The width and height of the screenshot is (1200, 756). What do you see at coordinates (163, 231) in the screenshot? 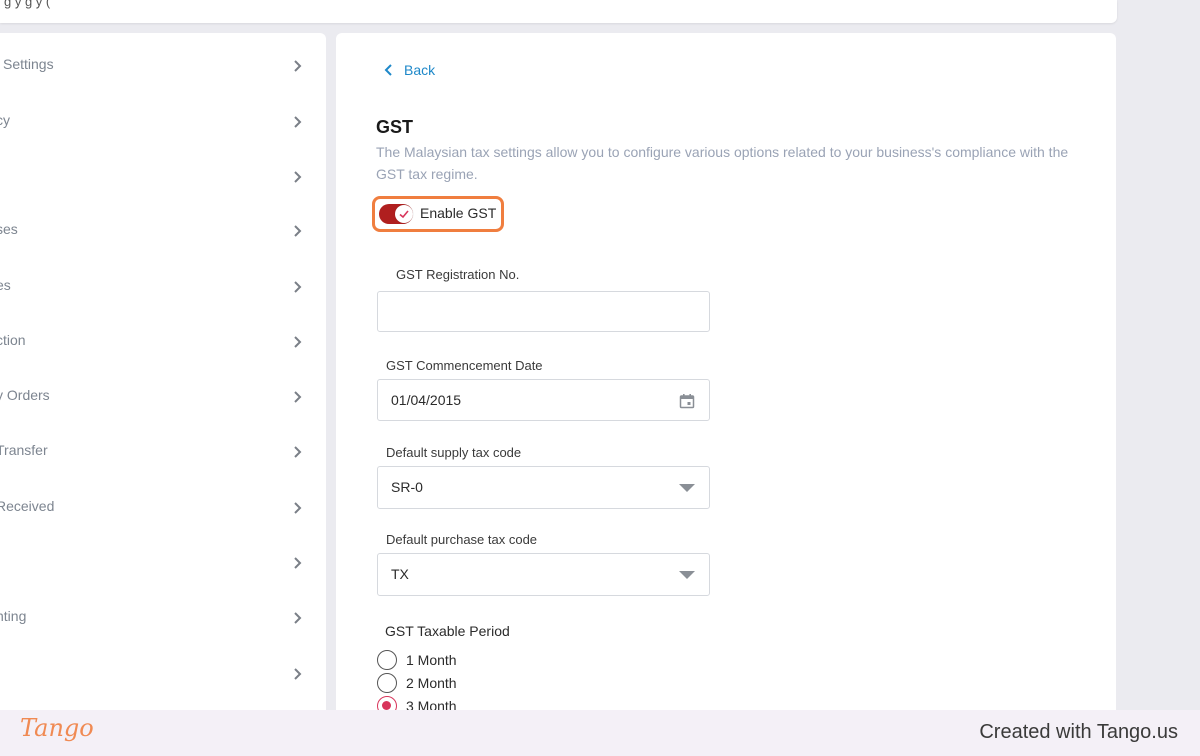
I see `sidebar-item-purchases: ses` at bounding box center [163, 231].